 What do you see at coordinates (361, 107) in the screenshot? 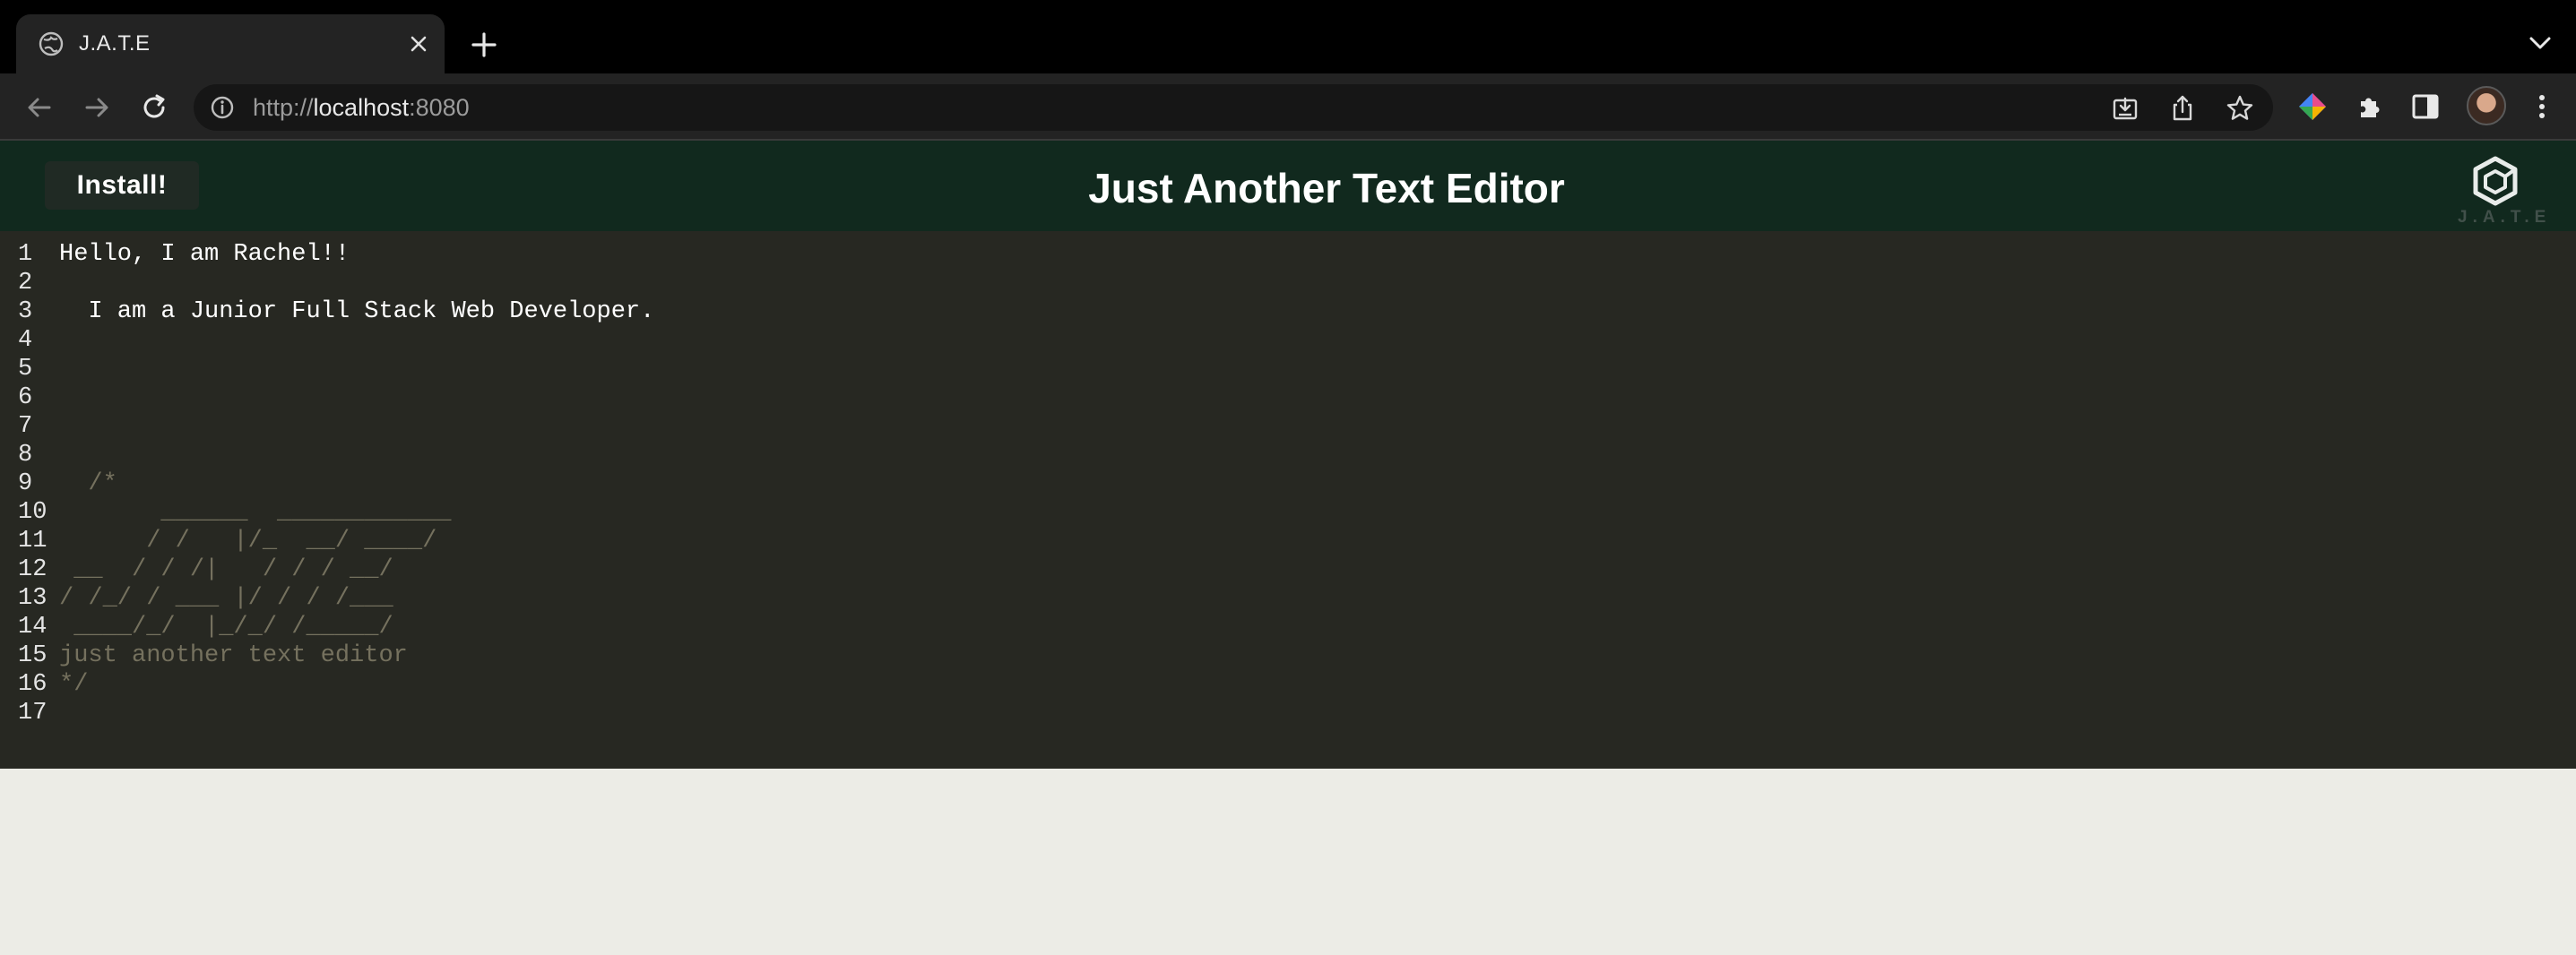
I see `url-text: http://localhost:8080` at bounding box center [361, 107].